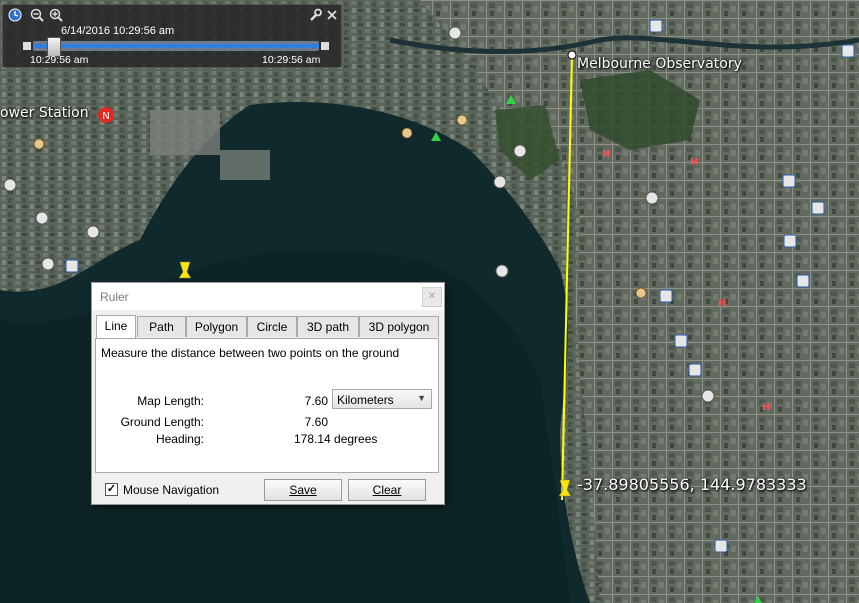 The width and height of the screenshot is (859, 603). Describe the element at coordinates (179, 439) in the screenshot. I see `heading-label: Heading:` at that location.